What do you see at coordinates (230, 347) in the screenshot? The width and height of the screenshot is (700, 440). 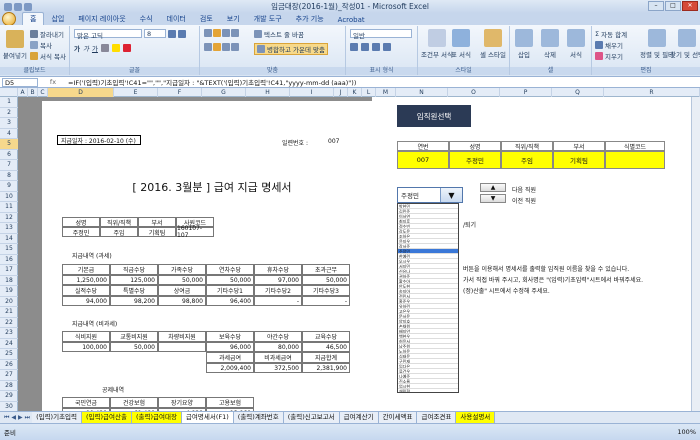 I see `nontax-value-cell: 96,000` at bounding box center [230, 347].